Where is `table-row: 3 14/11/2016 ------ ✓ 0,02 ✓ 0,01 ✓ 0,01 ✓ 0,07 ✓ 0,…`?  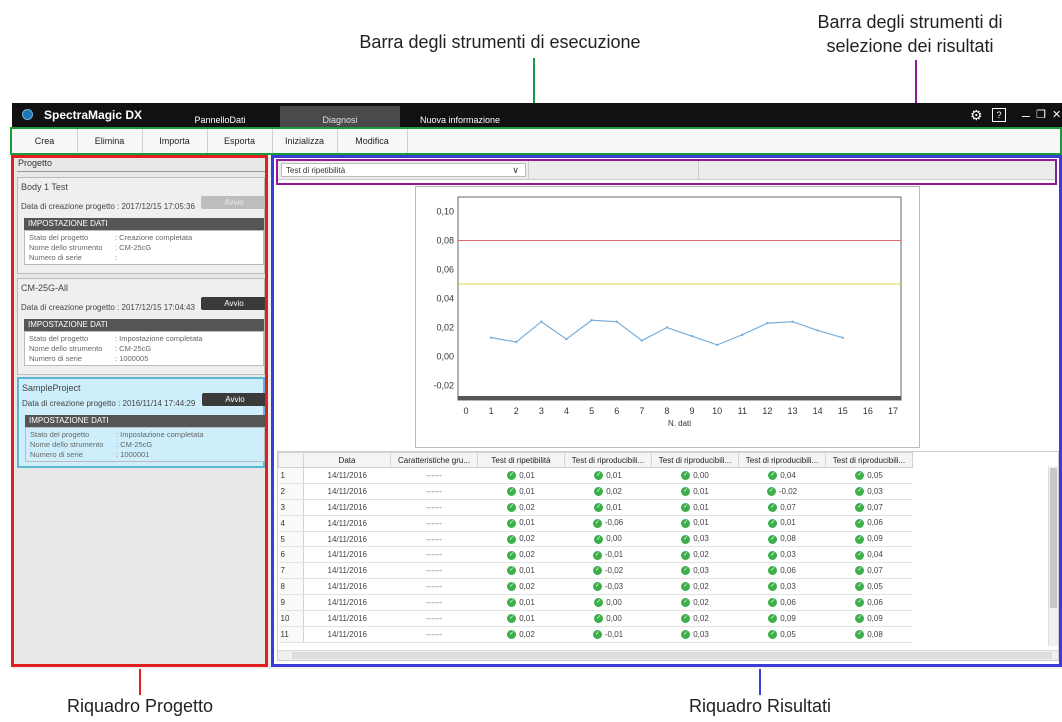
table-row: 3 14/11/2016 ------ ✓ 0,02 ✓ 0,01 ✓ 0,01 ✓ 0,07 ✓ 0,… is located at coordinates (595, 507).